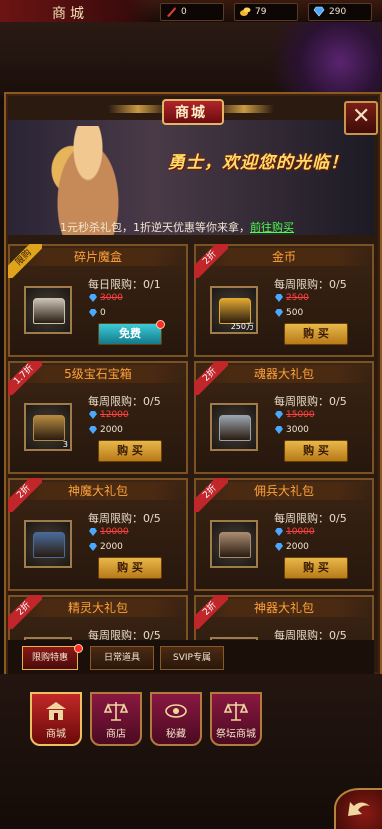 The image size is (382, 829). What do you see at coordinates (50, 658) in the screenshot?
I see `tab-limited-offers: 限购特惠` at bounding box center [50, 658].